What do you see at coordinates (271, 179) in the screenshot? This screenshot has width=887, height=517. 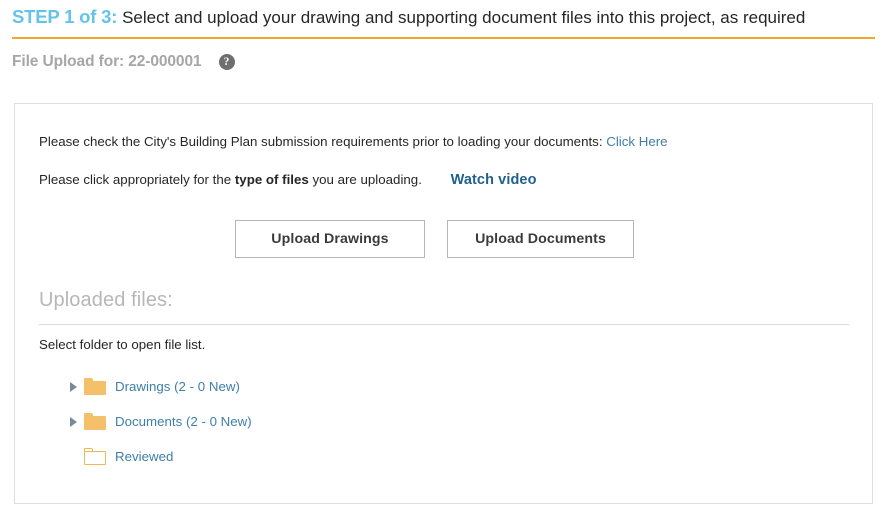 I see `instruction-2-emphasis: type of files` at bounding box center [271, 179].